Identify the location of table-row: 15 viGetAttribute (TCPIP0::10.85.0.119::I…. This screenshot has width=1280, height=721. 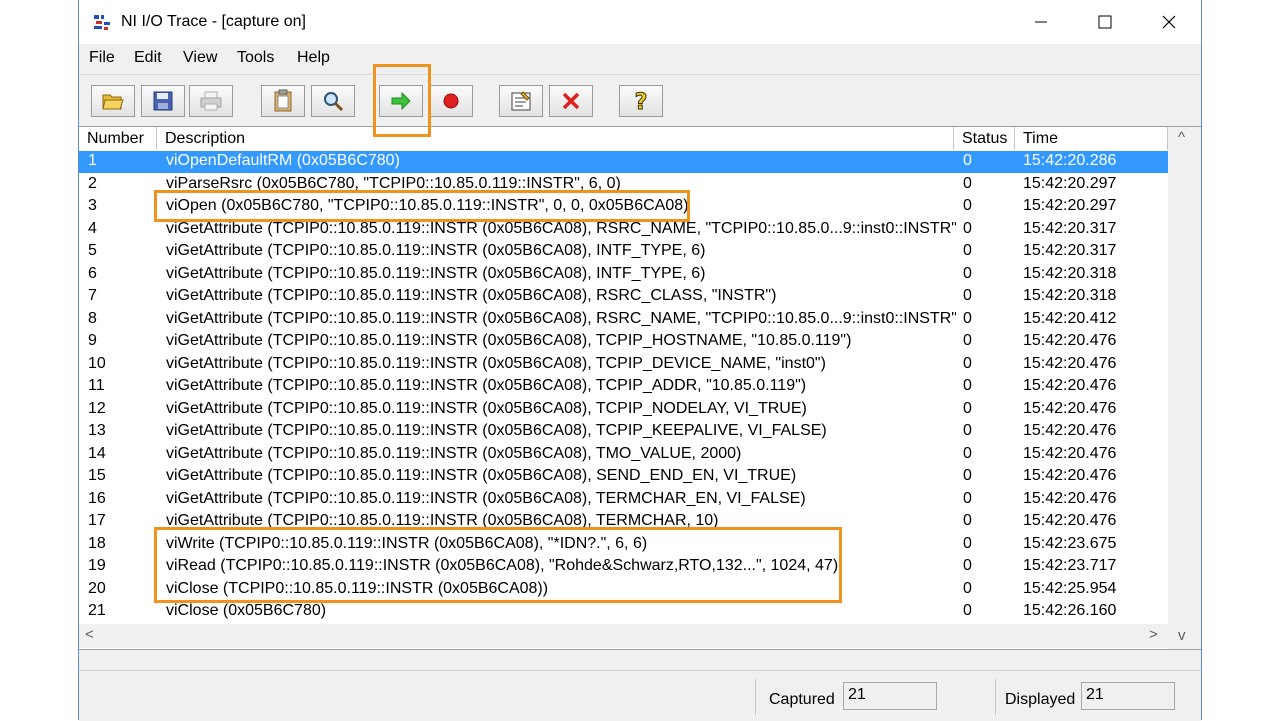
(623, 477).